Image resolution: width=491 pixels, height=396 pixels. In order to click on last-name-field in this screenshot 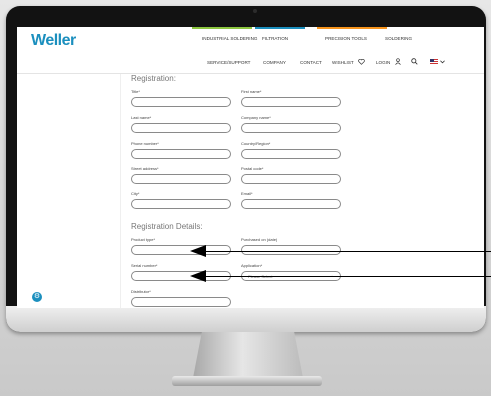, I will do `click(181, 128)`.